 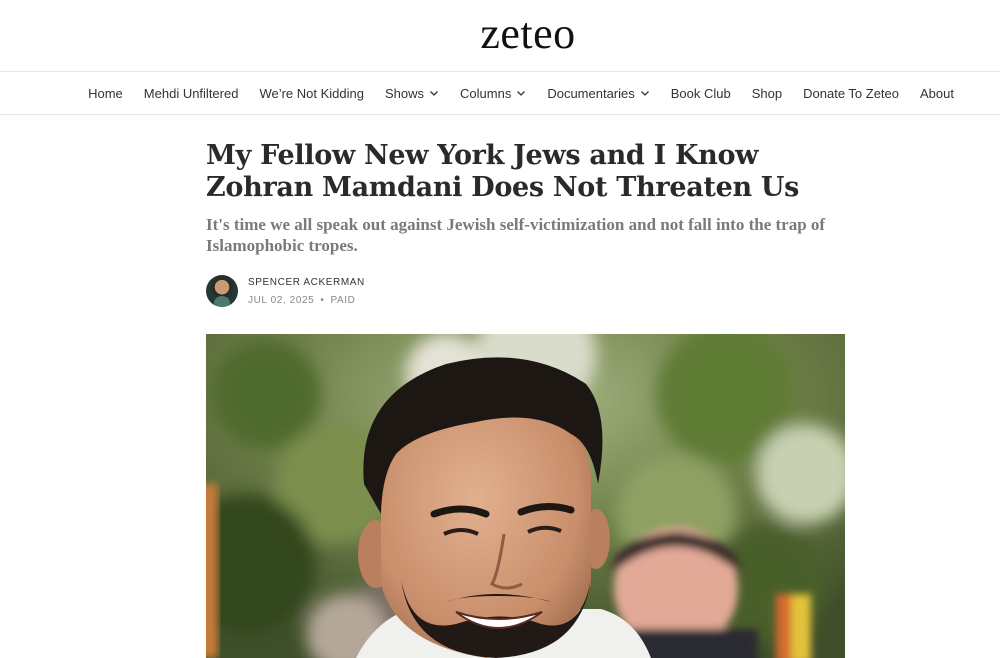 I want to click on nav-item-book-club: Book Club, so click(x=701, y=93).